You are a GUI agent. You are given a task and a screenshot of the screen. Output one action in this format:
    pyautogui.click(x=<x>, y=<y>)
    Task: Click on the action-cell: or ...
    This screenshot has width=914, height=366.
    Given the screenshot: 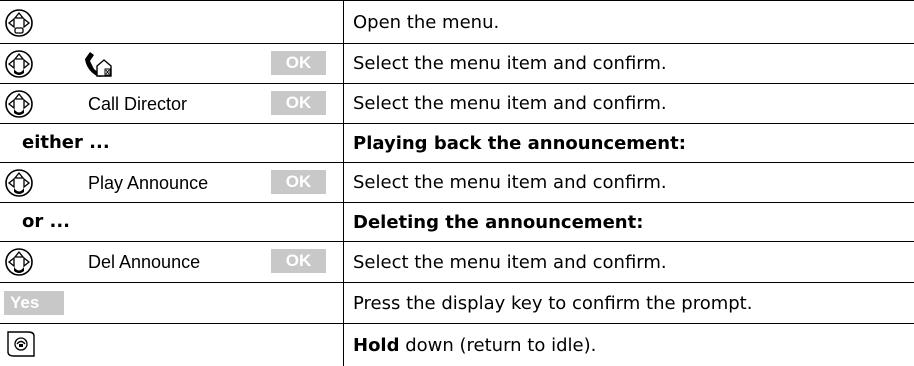 What is the action you would take?
    pyautogui.click(x=171, y=222)
    